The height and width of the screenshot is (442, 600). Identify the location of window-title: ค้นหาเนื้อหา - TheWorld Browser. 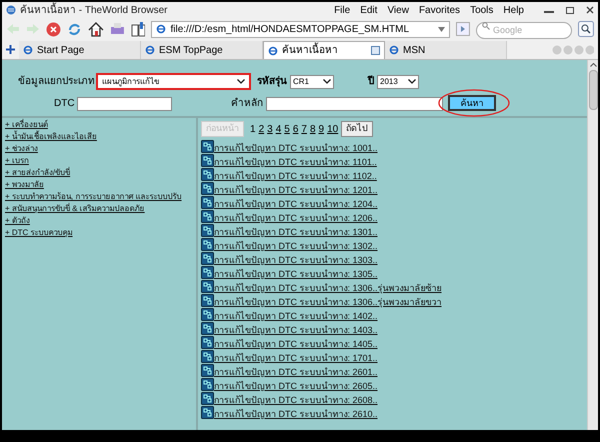
(94, 10).